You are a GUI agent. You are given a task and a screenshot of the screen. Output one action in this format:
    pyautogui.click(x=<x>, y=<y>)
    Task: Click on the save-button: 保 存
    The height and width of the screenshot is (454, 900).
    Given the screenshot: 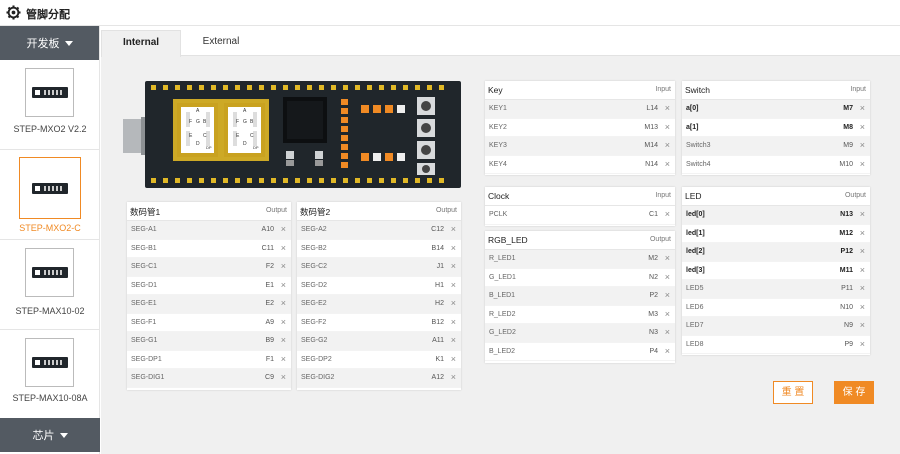 What is the action you would take?
    pyautogui.click(x=854, y=392)
    